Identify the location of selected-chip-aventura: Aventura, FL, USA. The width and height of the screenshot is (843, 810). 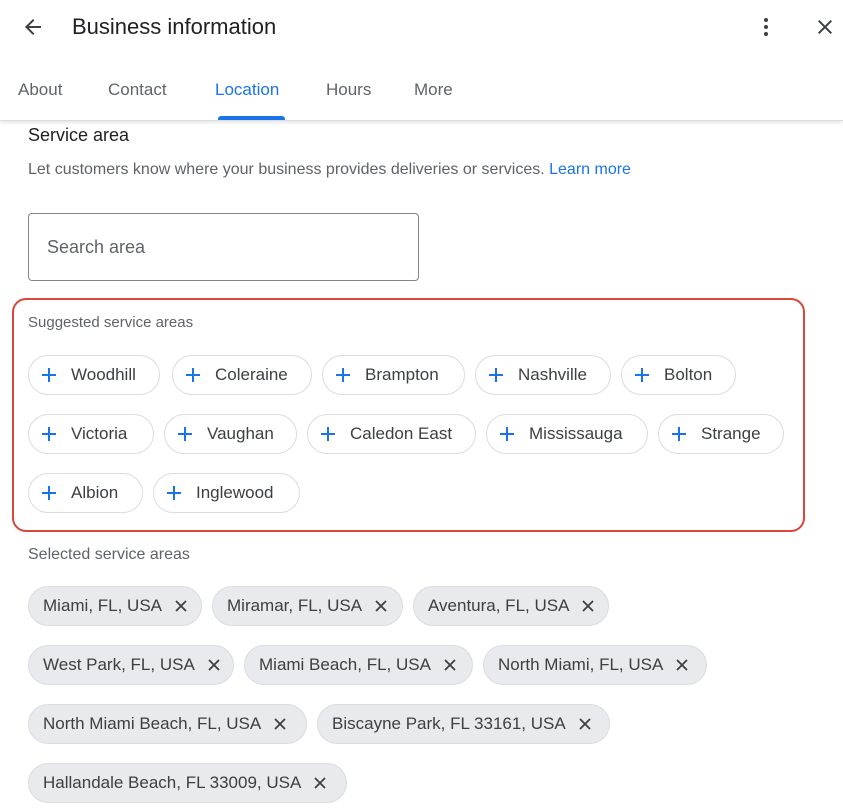
(511, 606).